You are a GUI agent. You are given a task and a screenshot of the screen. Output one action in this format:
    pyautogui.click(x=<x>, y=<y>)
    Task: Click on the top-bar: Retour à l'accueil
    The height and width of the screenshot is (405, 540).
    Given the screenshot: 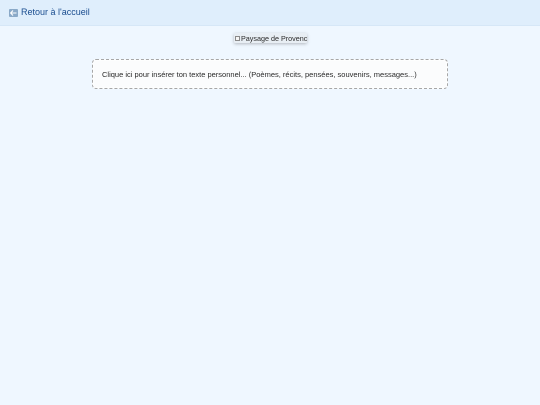 What is the action you would take?
    pyautogui.click(x=270, y=13)
    